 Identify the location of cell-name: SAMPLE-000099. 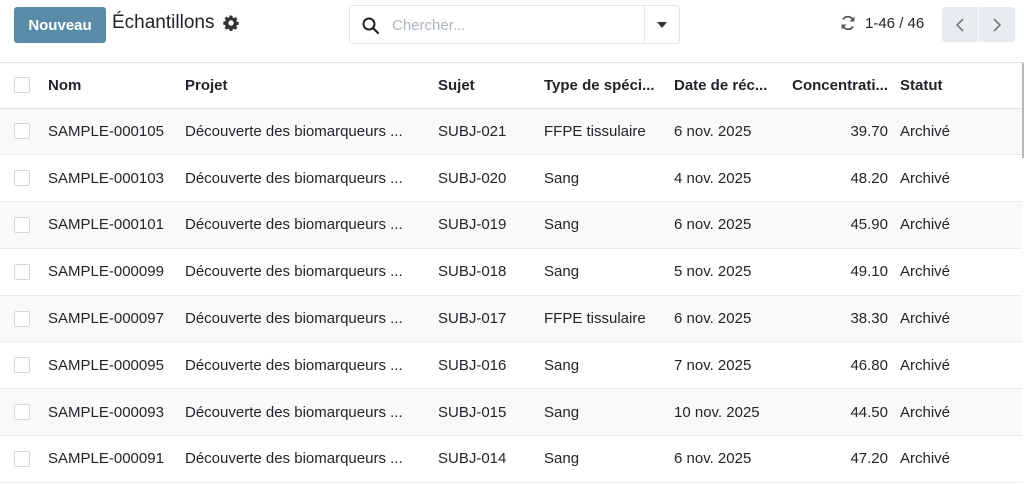
(106, 272).